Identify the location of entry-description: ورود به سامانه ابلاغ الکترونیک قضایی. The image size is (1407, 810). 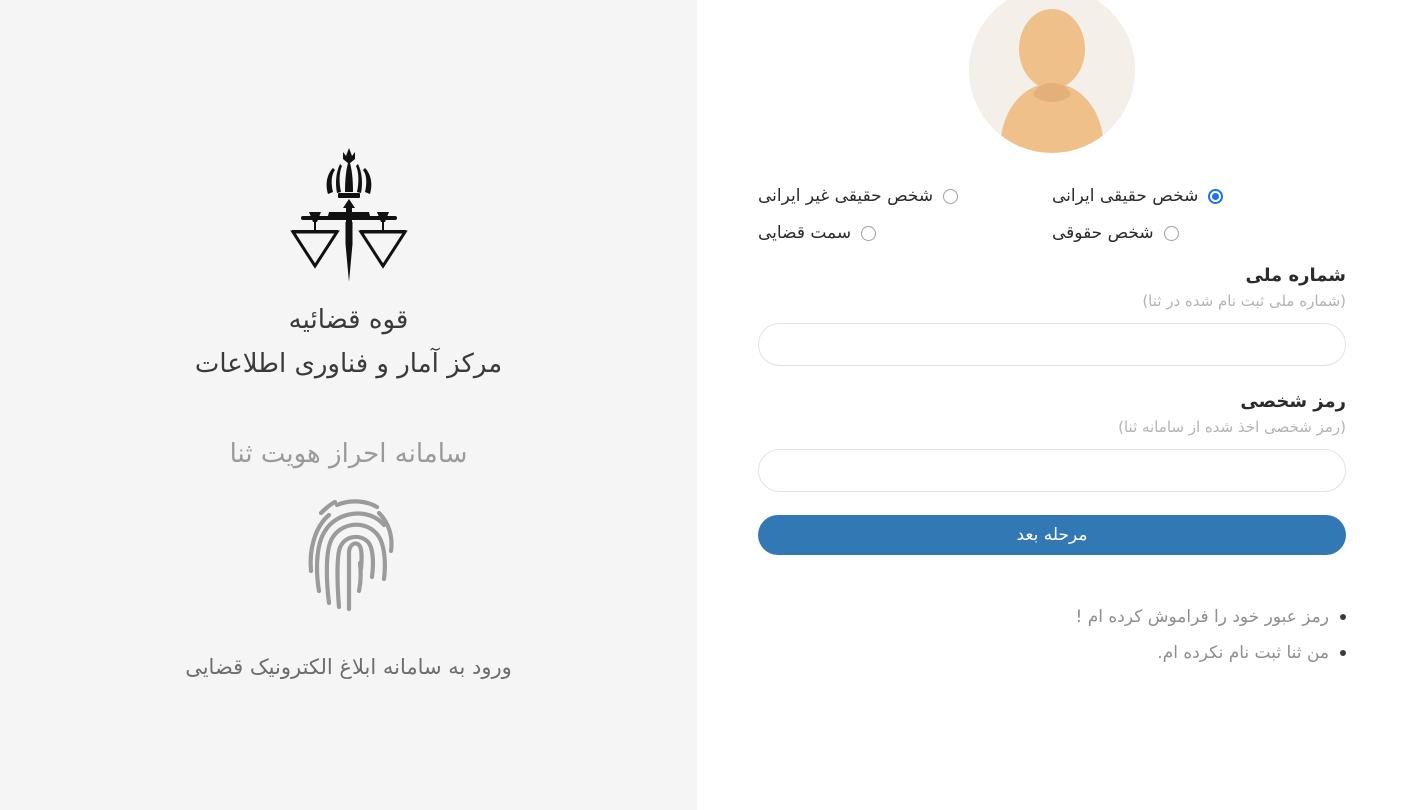
(348, 667).